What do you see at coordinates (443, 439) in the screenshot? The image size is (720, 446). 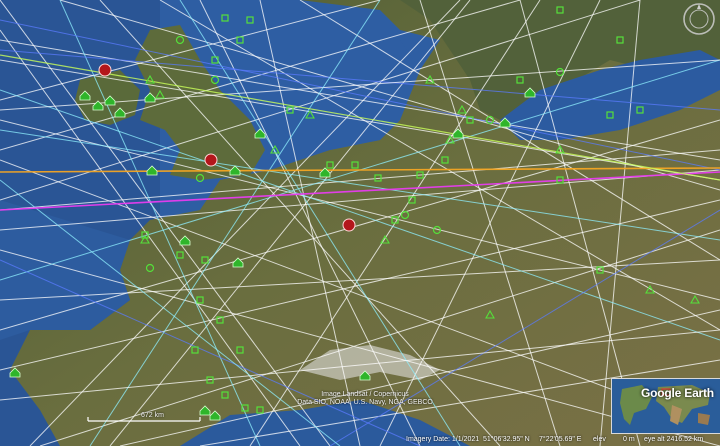 I see `imagery-date: Imagery Date: 1/1/2021` at bounding box center [443, 439].